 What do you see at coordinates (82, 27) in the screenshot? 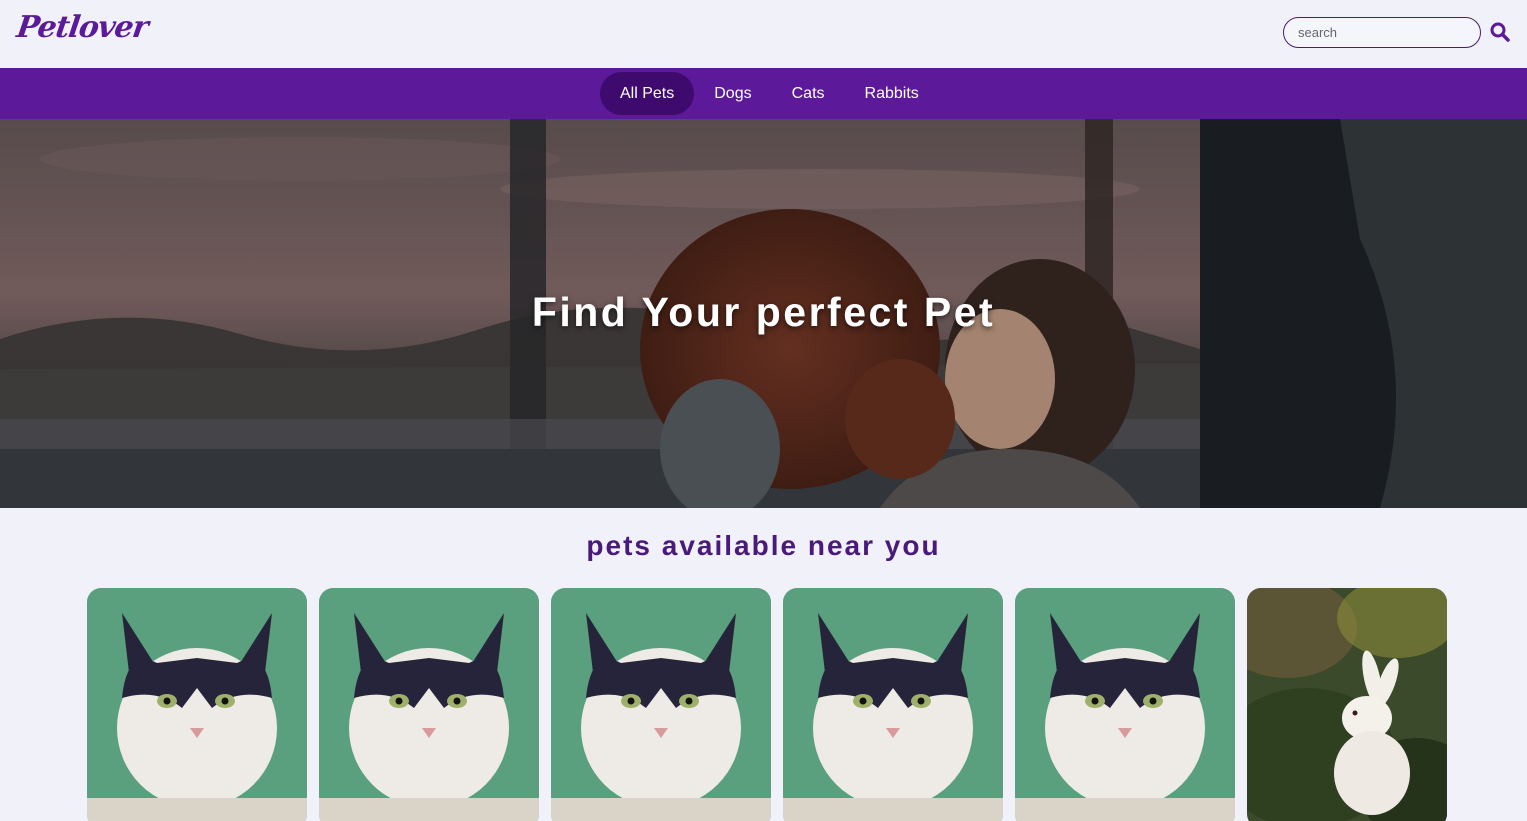
I see `site-logo: Petlover` at bounding box center [82, 27].